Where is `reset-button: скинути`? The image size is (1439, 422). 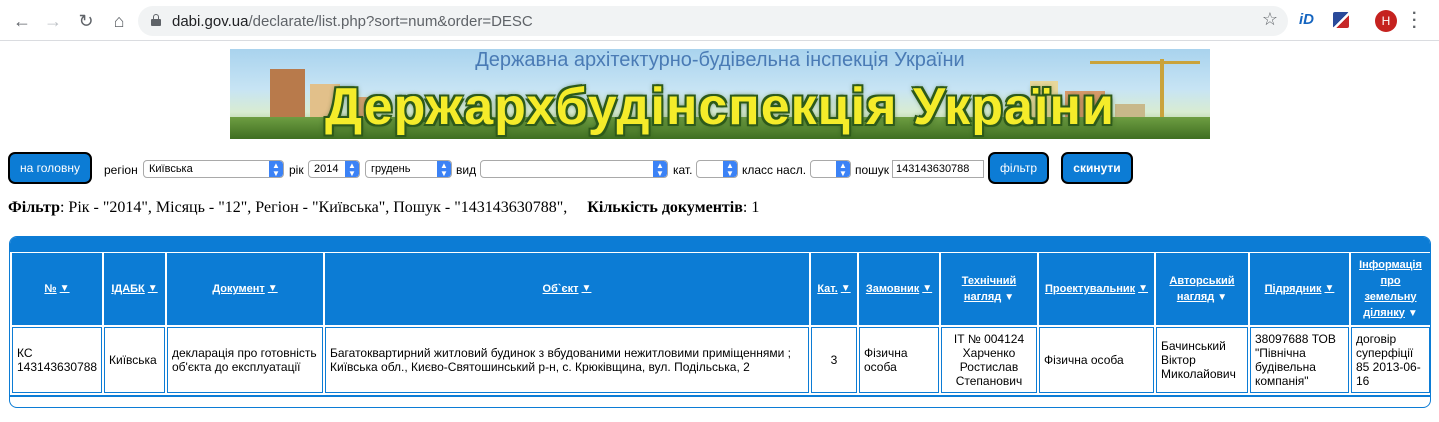 reset-button: скинути is located at coordinates (1097, 168).